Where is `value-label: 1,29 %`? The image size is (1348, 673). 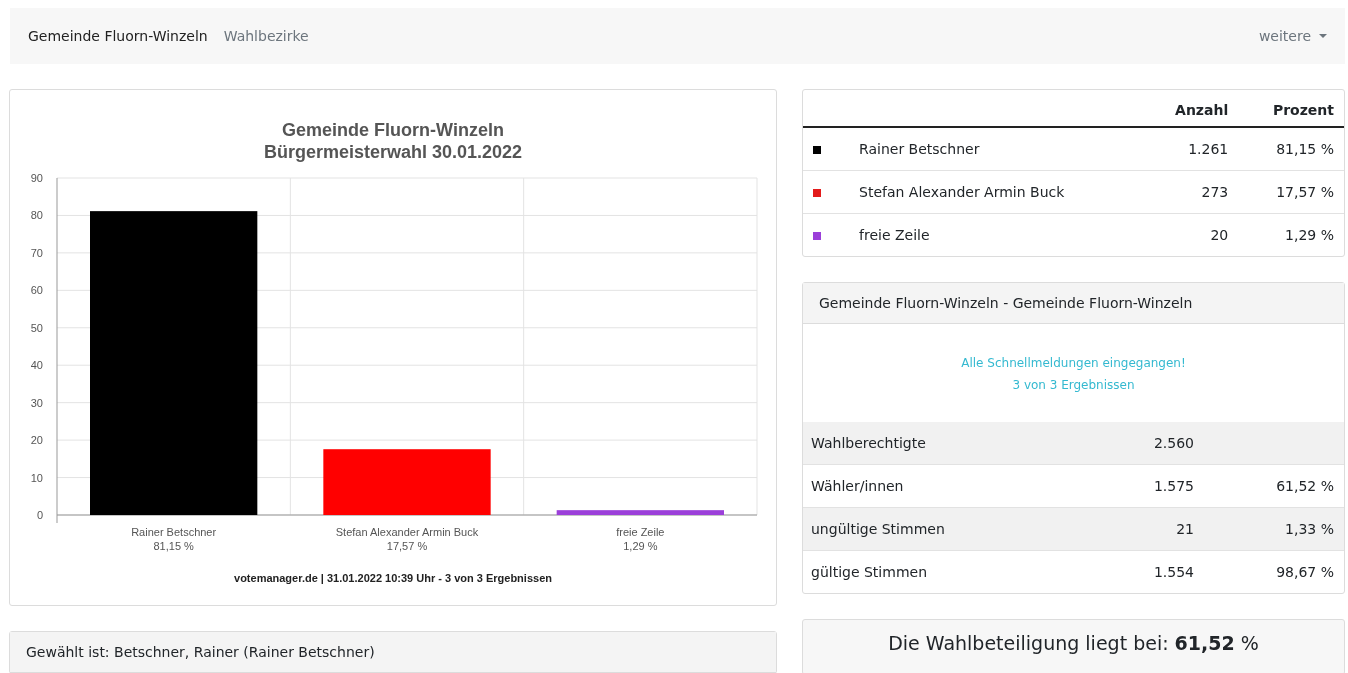 value-label: 1,29 % is located at coordinates (640, 546).